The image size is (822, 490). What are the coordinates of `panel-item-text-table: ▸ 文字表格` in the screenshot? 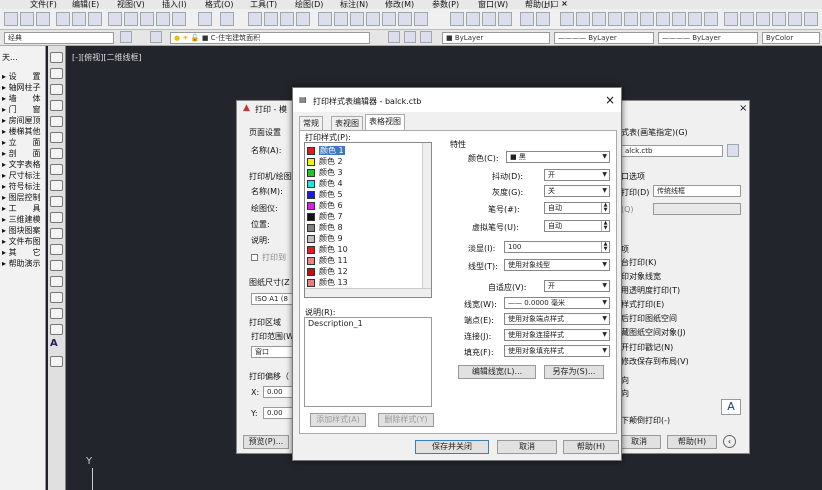 It's located at (21, 164).